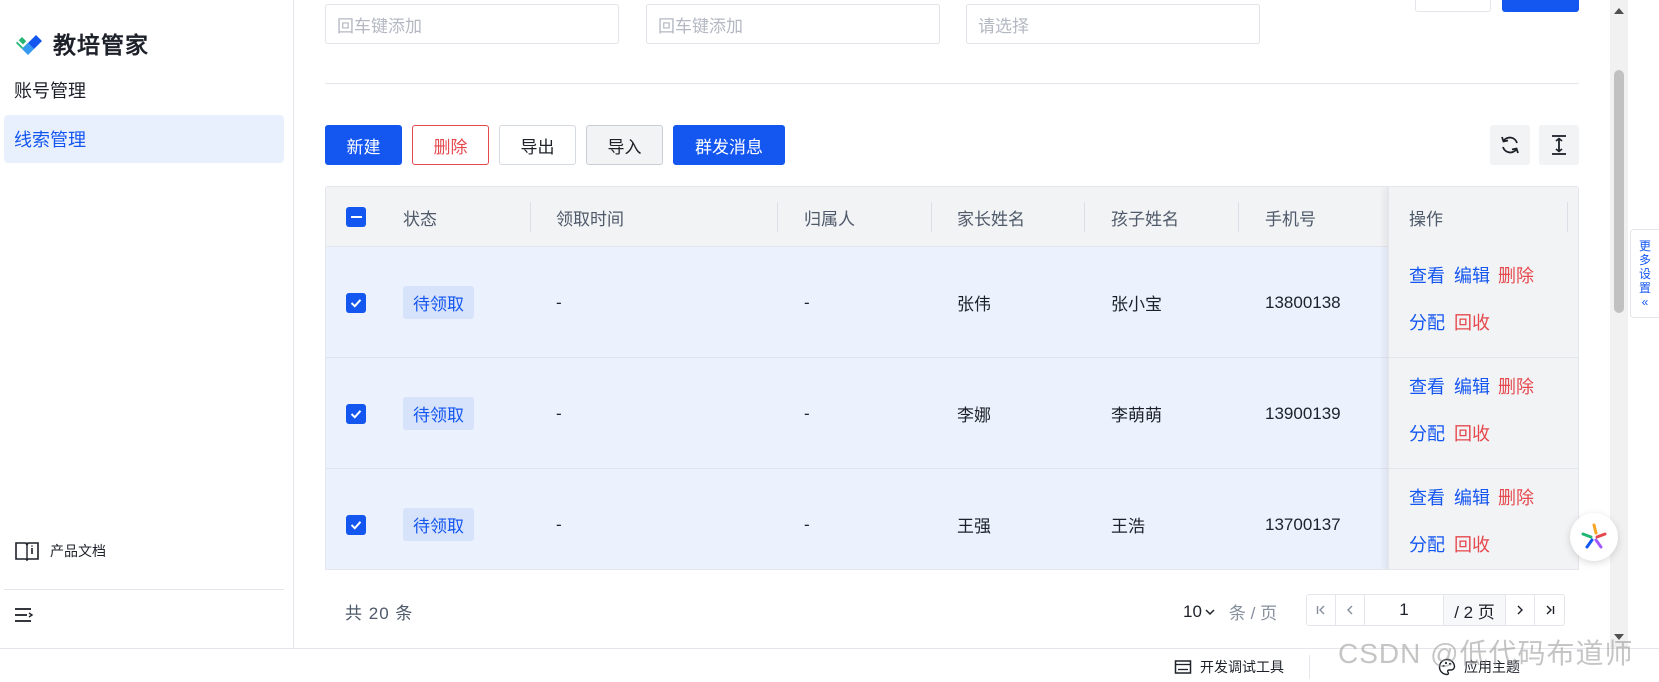 The image size is (1659, 682). I want to click on delete-button: 删除, so click(450, 145).